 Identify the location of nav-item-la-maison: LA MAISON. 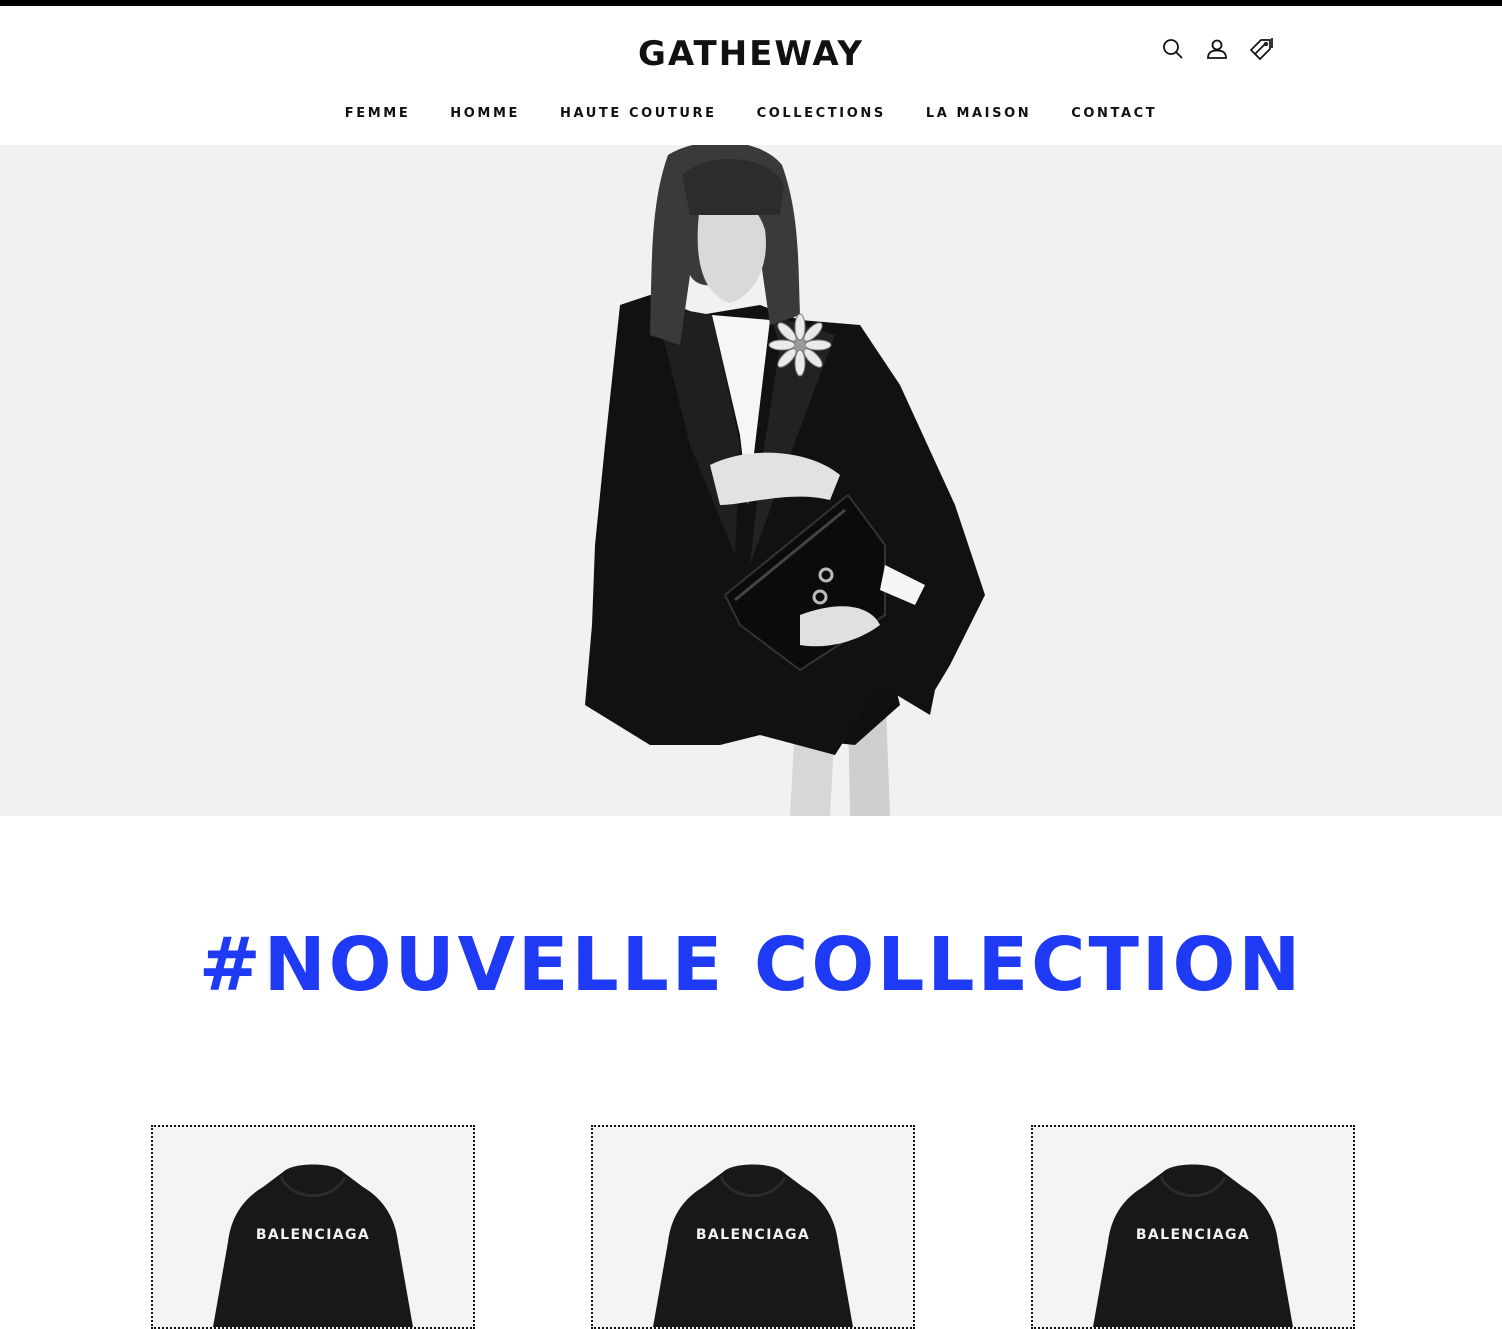
(978, 113).